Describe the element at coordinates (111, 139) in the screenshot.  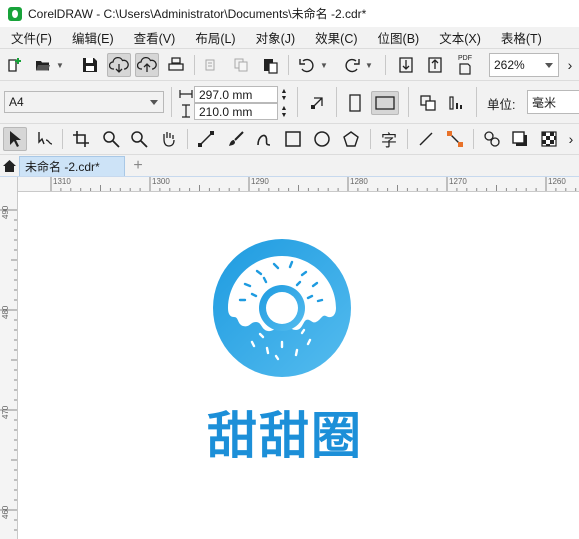
I see `zoom-tool` at that location.